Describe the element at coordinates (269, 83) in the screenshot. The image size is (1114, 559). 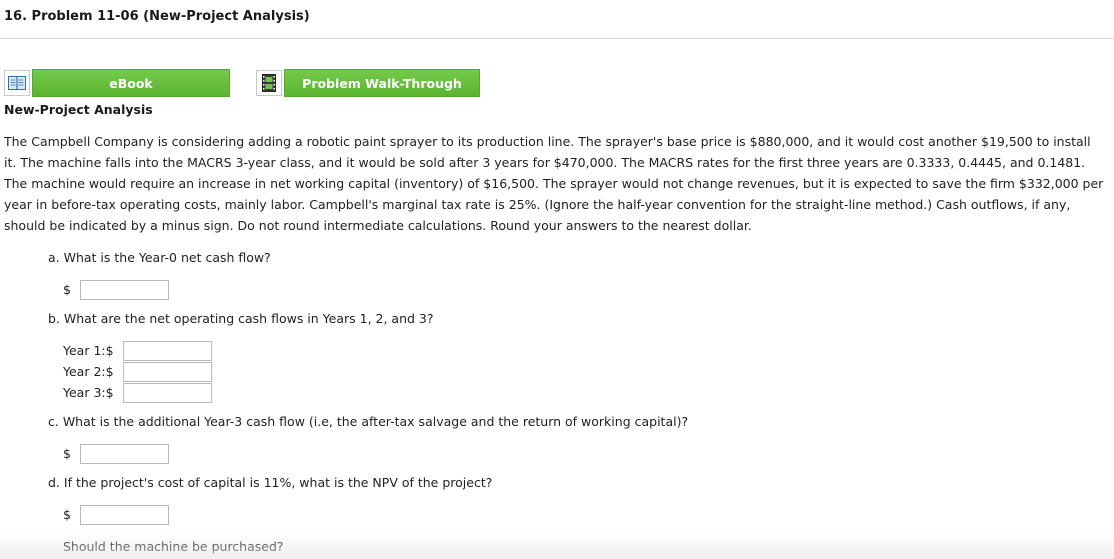
I see `film-icon` at that location.